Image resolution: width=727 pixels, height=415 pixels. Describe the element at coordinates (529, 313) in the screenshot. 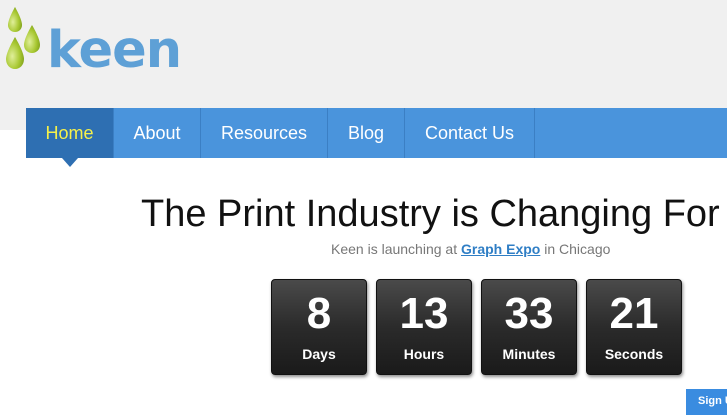

I see `countdown-value: 33` at that location.